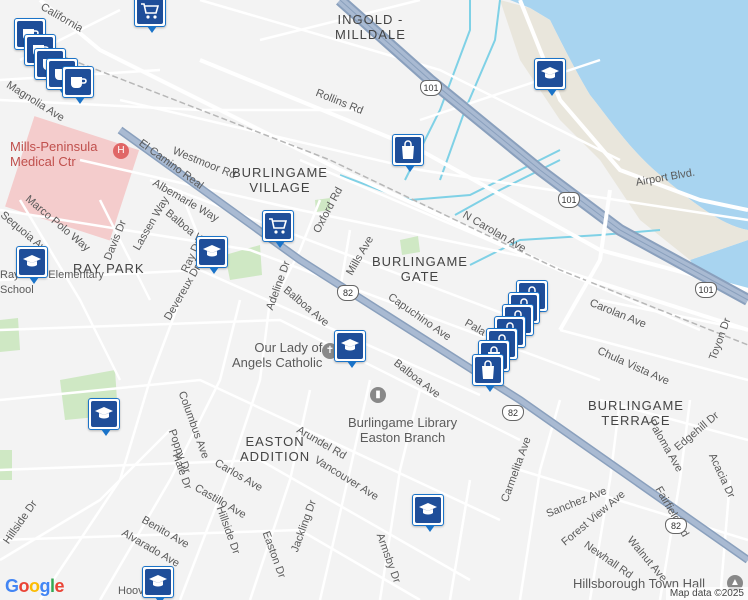  Describe the element at coordinates (420, 269) in the screenshot. I see `area-label: BURLINGAME GATE` at that location.